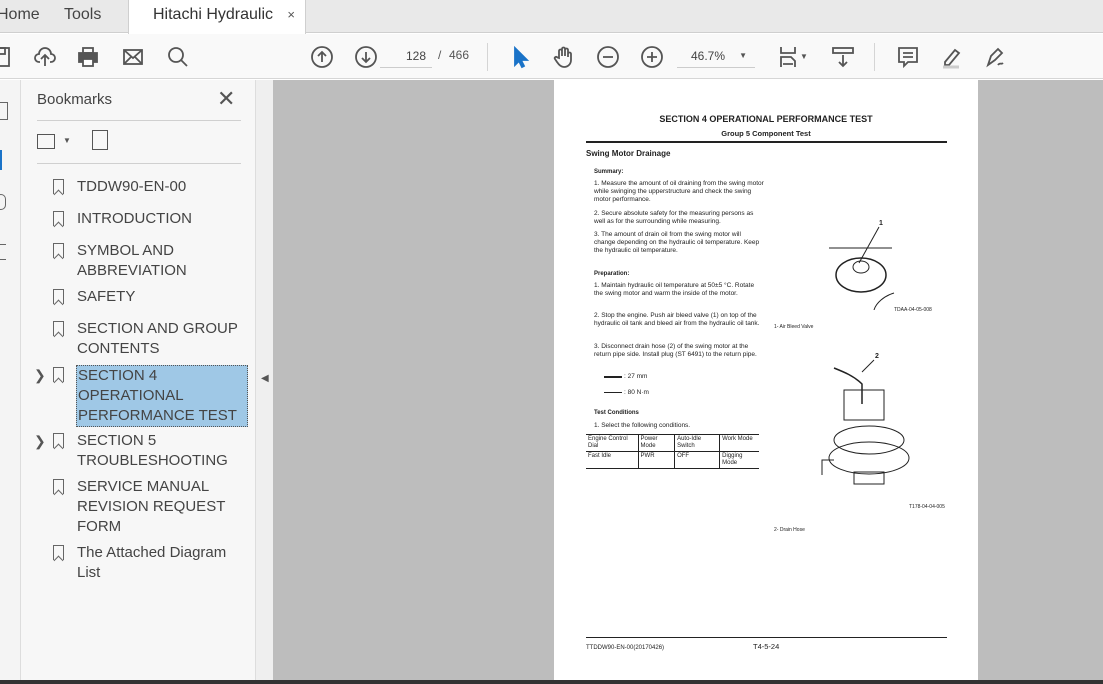 The image size is (1103, 684). Describe the element at coordinates (766, 133) in the screenshot. I see `group-title: Group 5 Component Test` at that location.